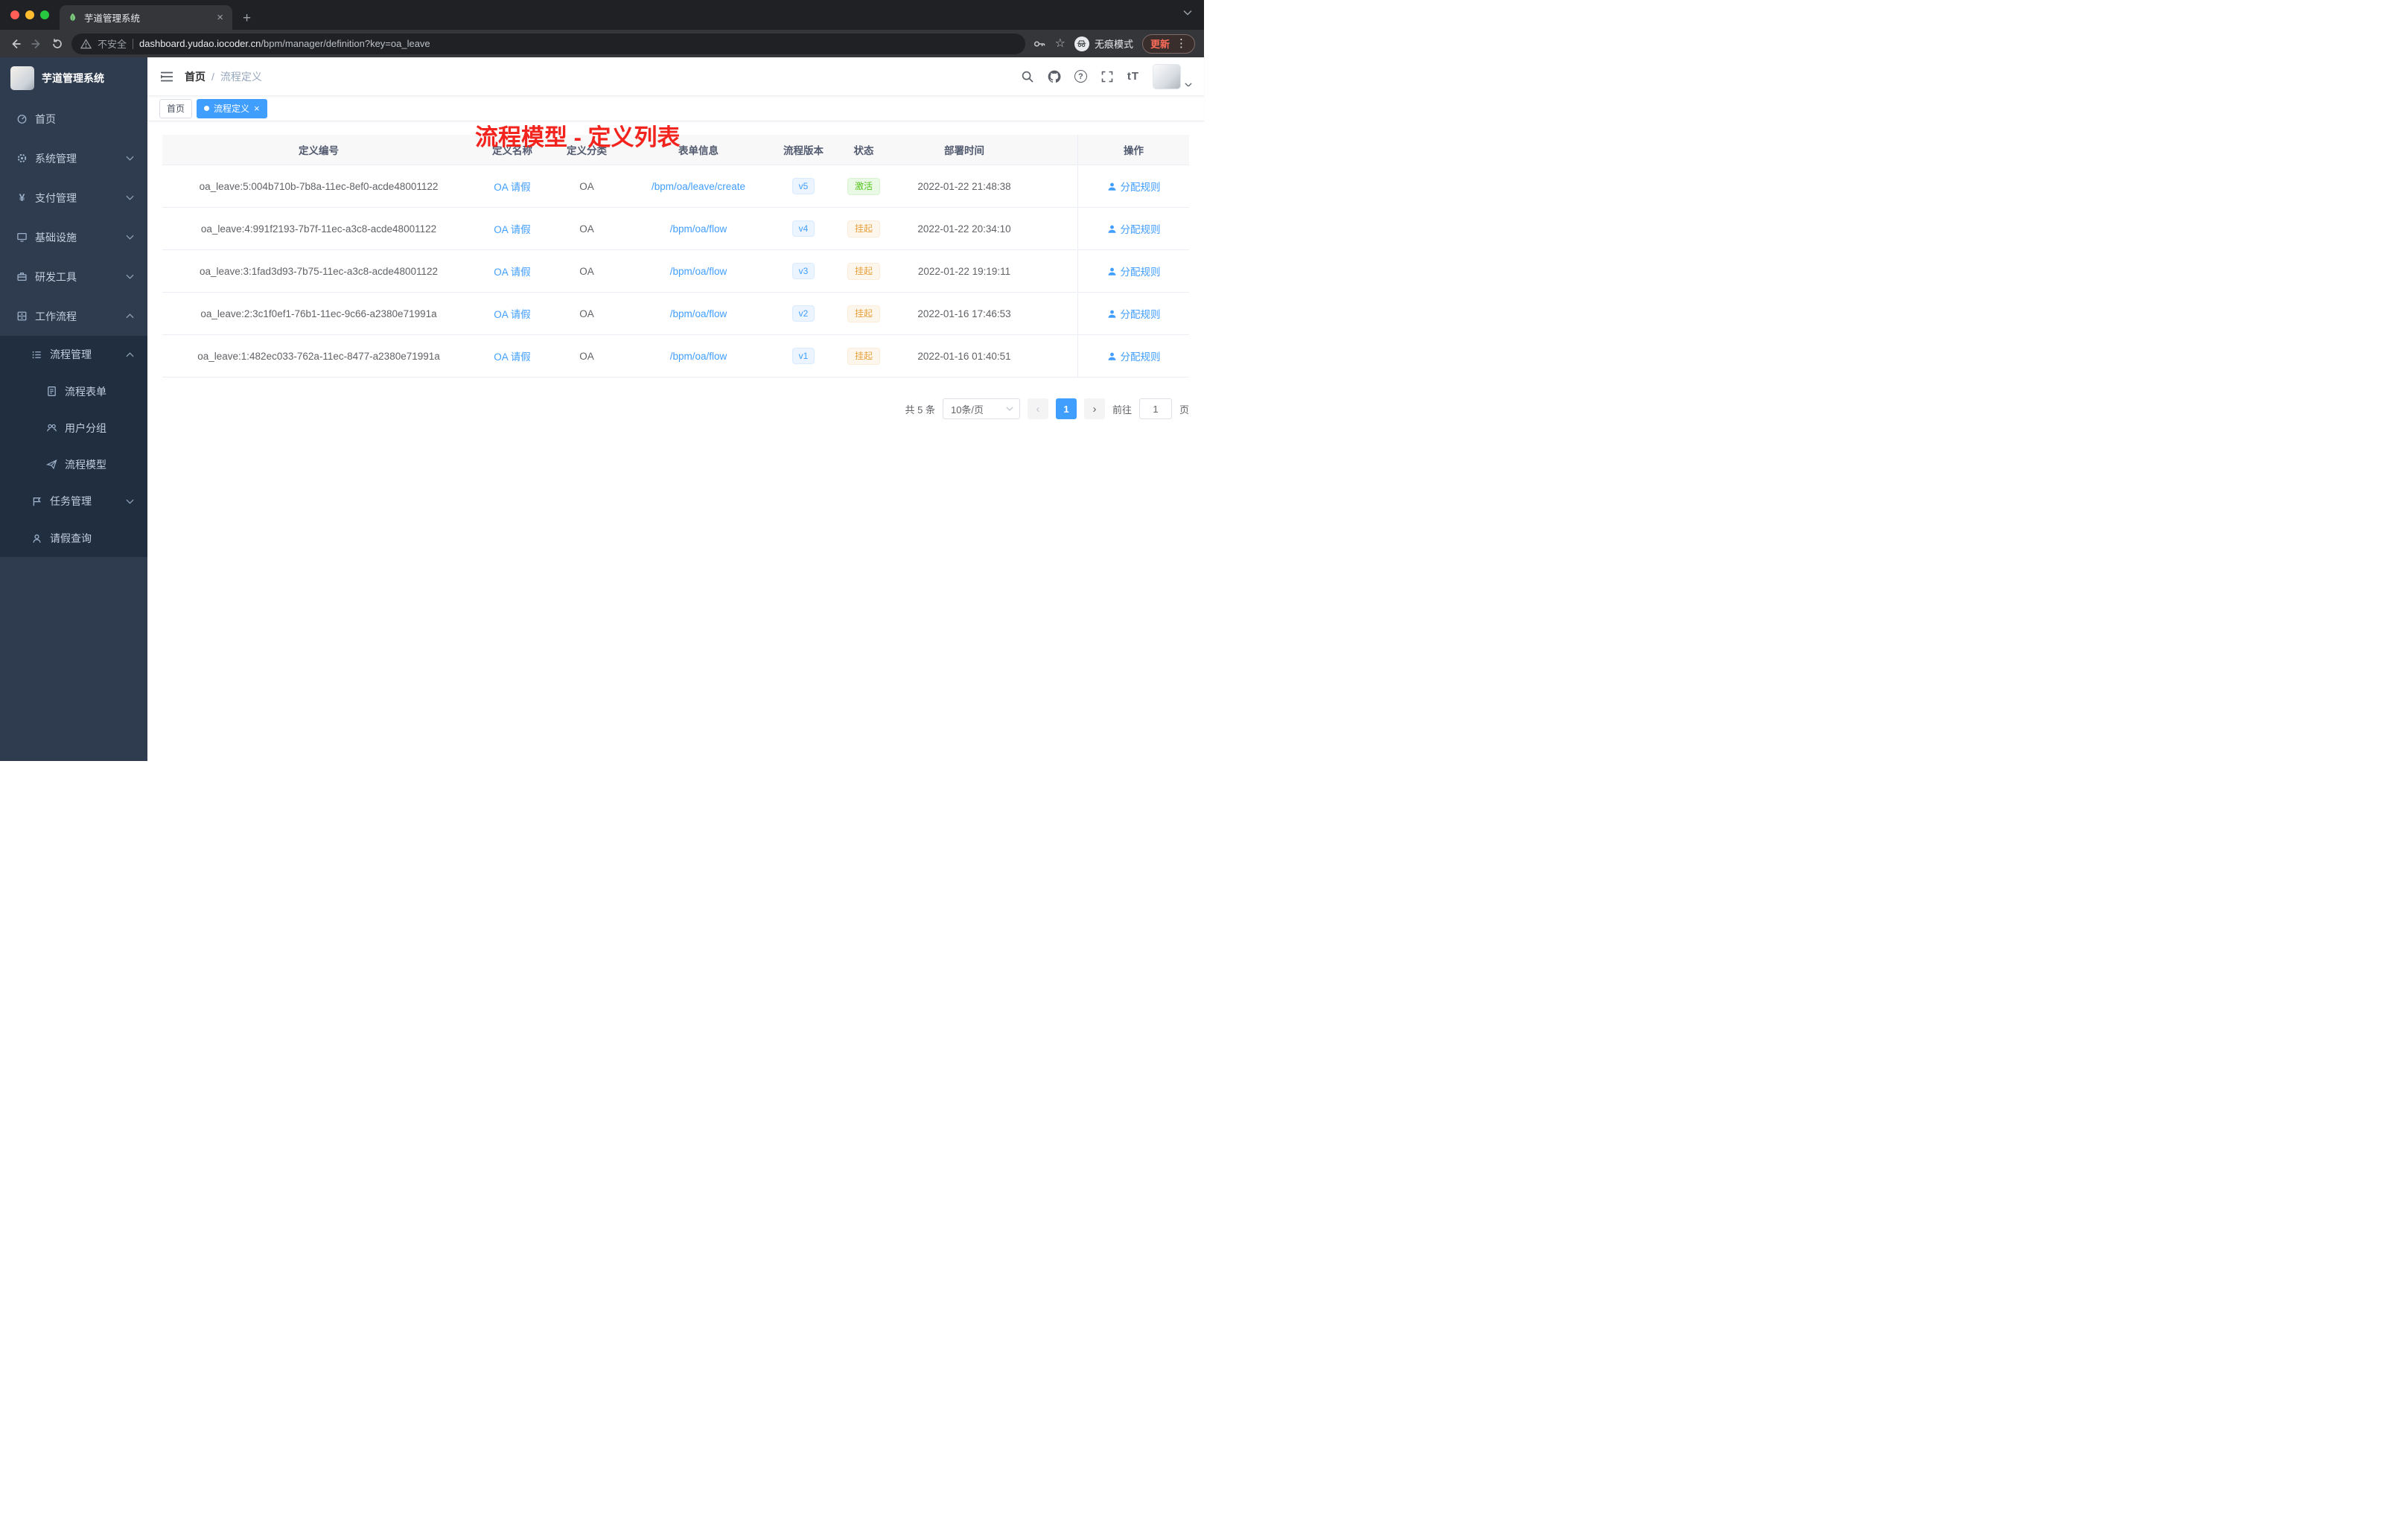 The image size is (2408, 1522). I want to click on tag-label: 流程定义, so click(232, 109).